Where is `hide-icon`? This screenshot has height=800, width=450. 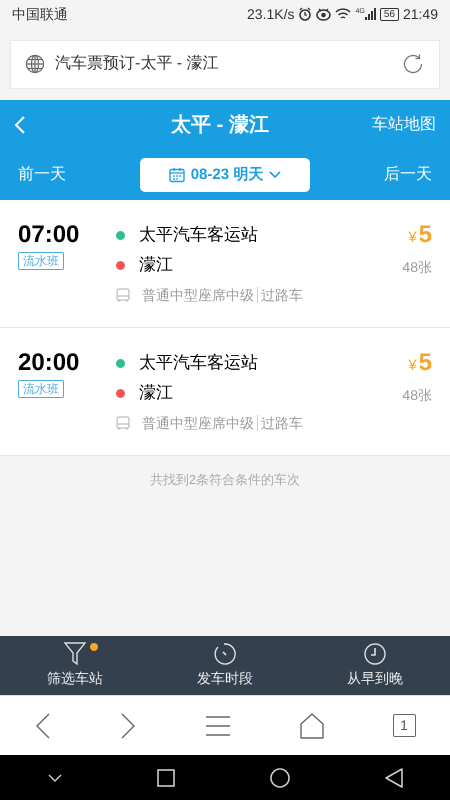
hide-icon is located at coordinates (55, 778).